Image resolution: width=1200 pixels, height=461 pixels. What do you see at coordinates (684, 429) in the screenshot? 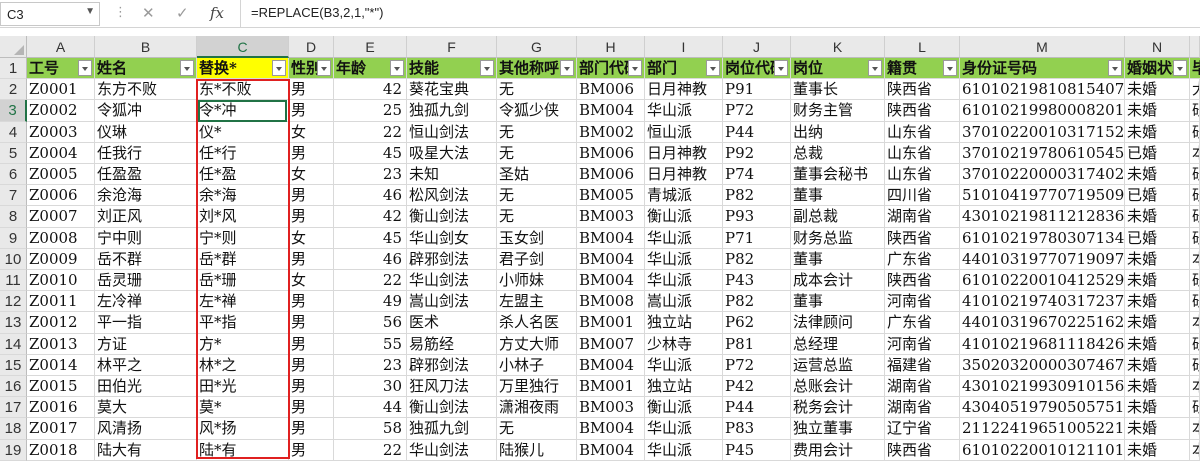
I see `cell-i18: 华山派` at bounding box center [684, 429].